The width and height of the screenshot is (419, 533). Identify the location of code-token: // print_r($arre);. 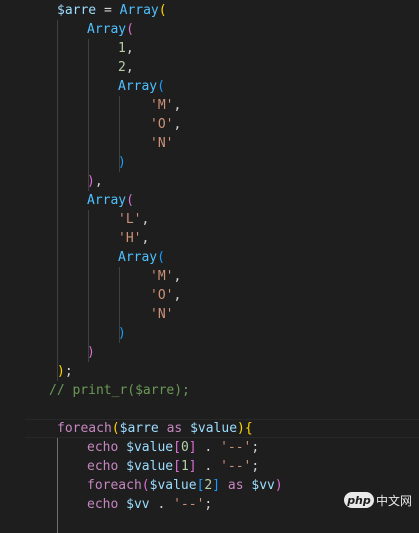
(119, 390).